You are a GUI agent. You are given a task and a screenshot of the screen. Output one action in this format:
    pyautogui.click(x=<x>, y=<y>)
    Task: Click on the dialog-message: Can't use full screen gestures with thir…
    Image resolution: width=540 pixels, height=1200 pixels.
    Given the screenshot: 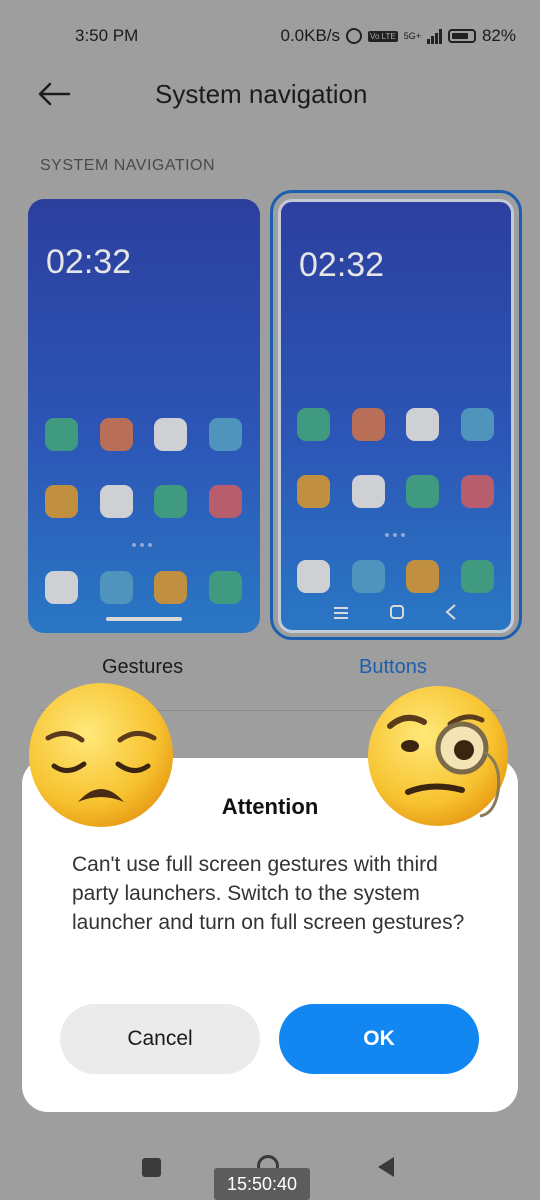 What is the action you would take?
    pyautogui.click(x=268, y=893)
    